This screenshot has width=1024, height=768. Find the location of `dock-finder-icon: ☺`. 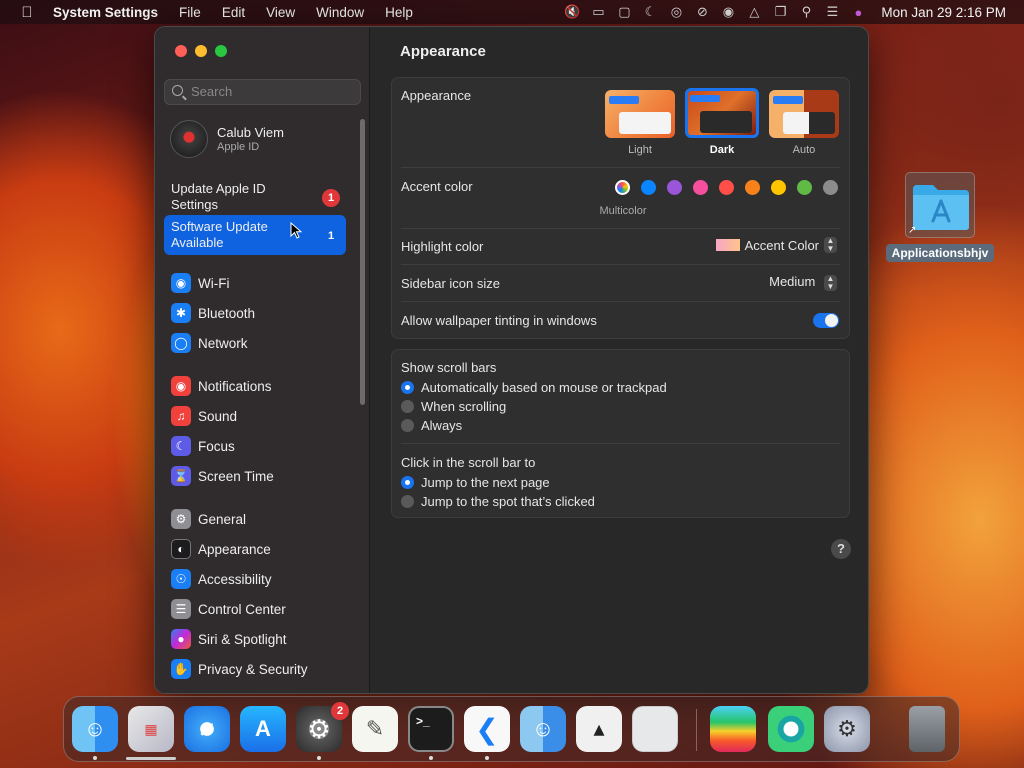

dock-finder-icon: ☺ is located at coordinates (95, 729).